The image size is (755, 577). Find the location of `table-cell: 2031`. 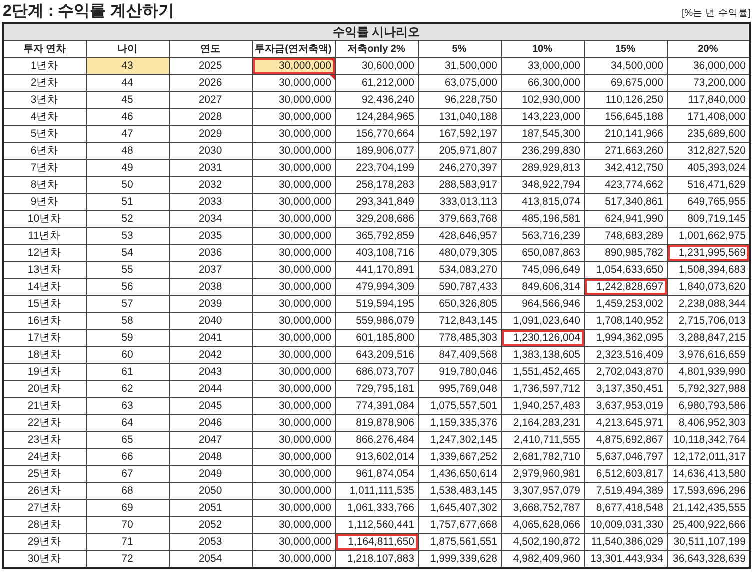

table-cell: 2031 is located at coordinates (210, 168).